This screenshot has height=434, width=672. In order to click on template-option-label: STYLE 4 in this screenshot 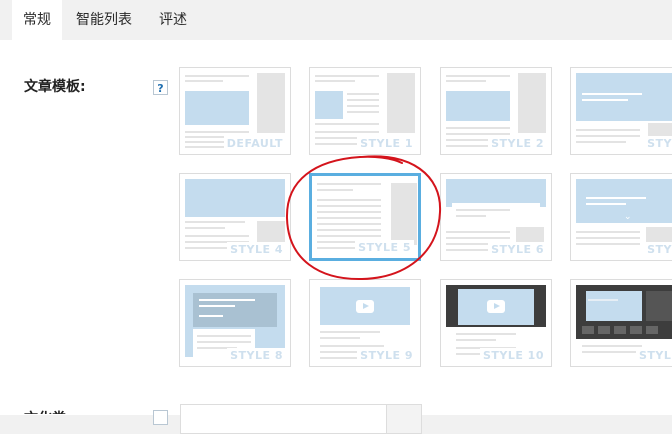, I will do `click(256, 249)`.